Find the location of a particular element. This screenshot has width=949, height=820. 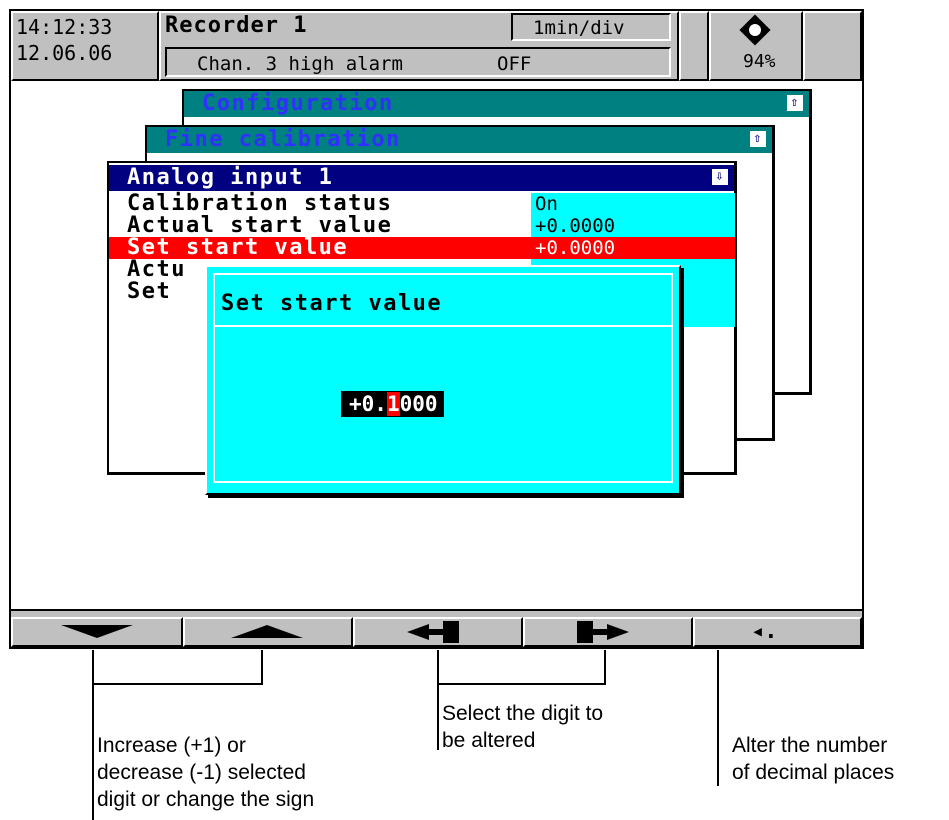

annotation-select-digit: Select the digit to be altered is located at coordinates (522, 727).